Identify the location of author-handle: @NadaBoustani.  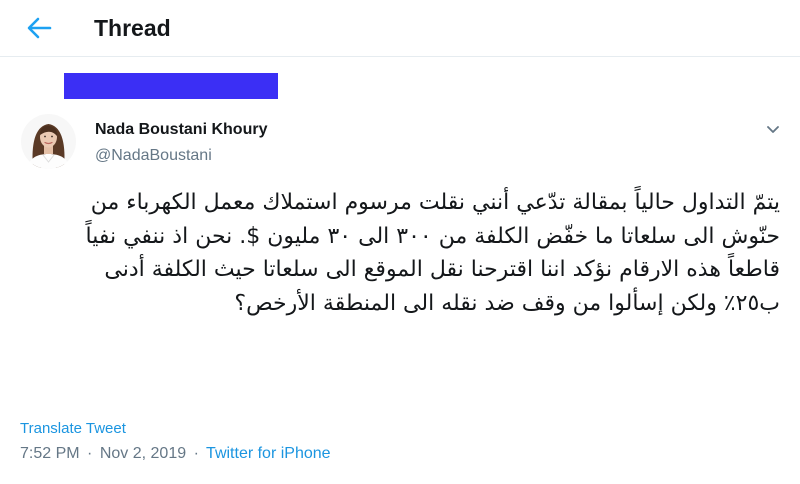
(153, 156).